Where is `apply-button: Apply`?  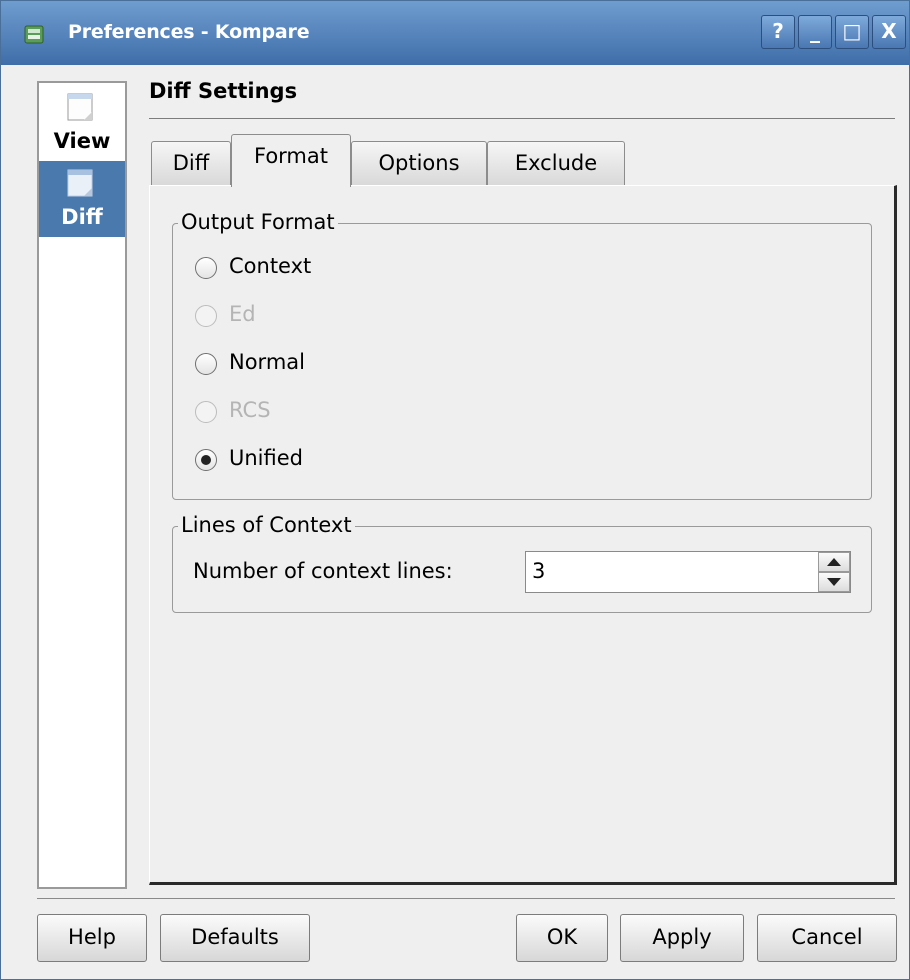 apply-button: Apply is located at coordinates (682, 938).